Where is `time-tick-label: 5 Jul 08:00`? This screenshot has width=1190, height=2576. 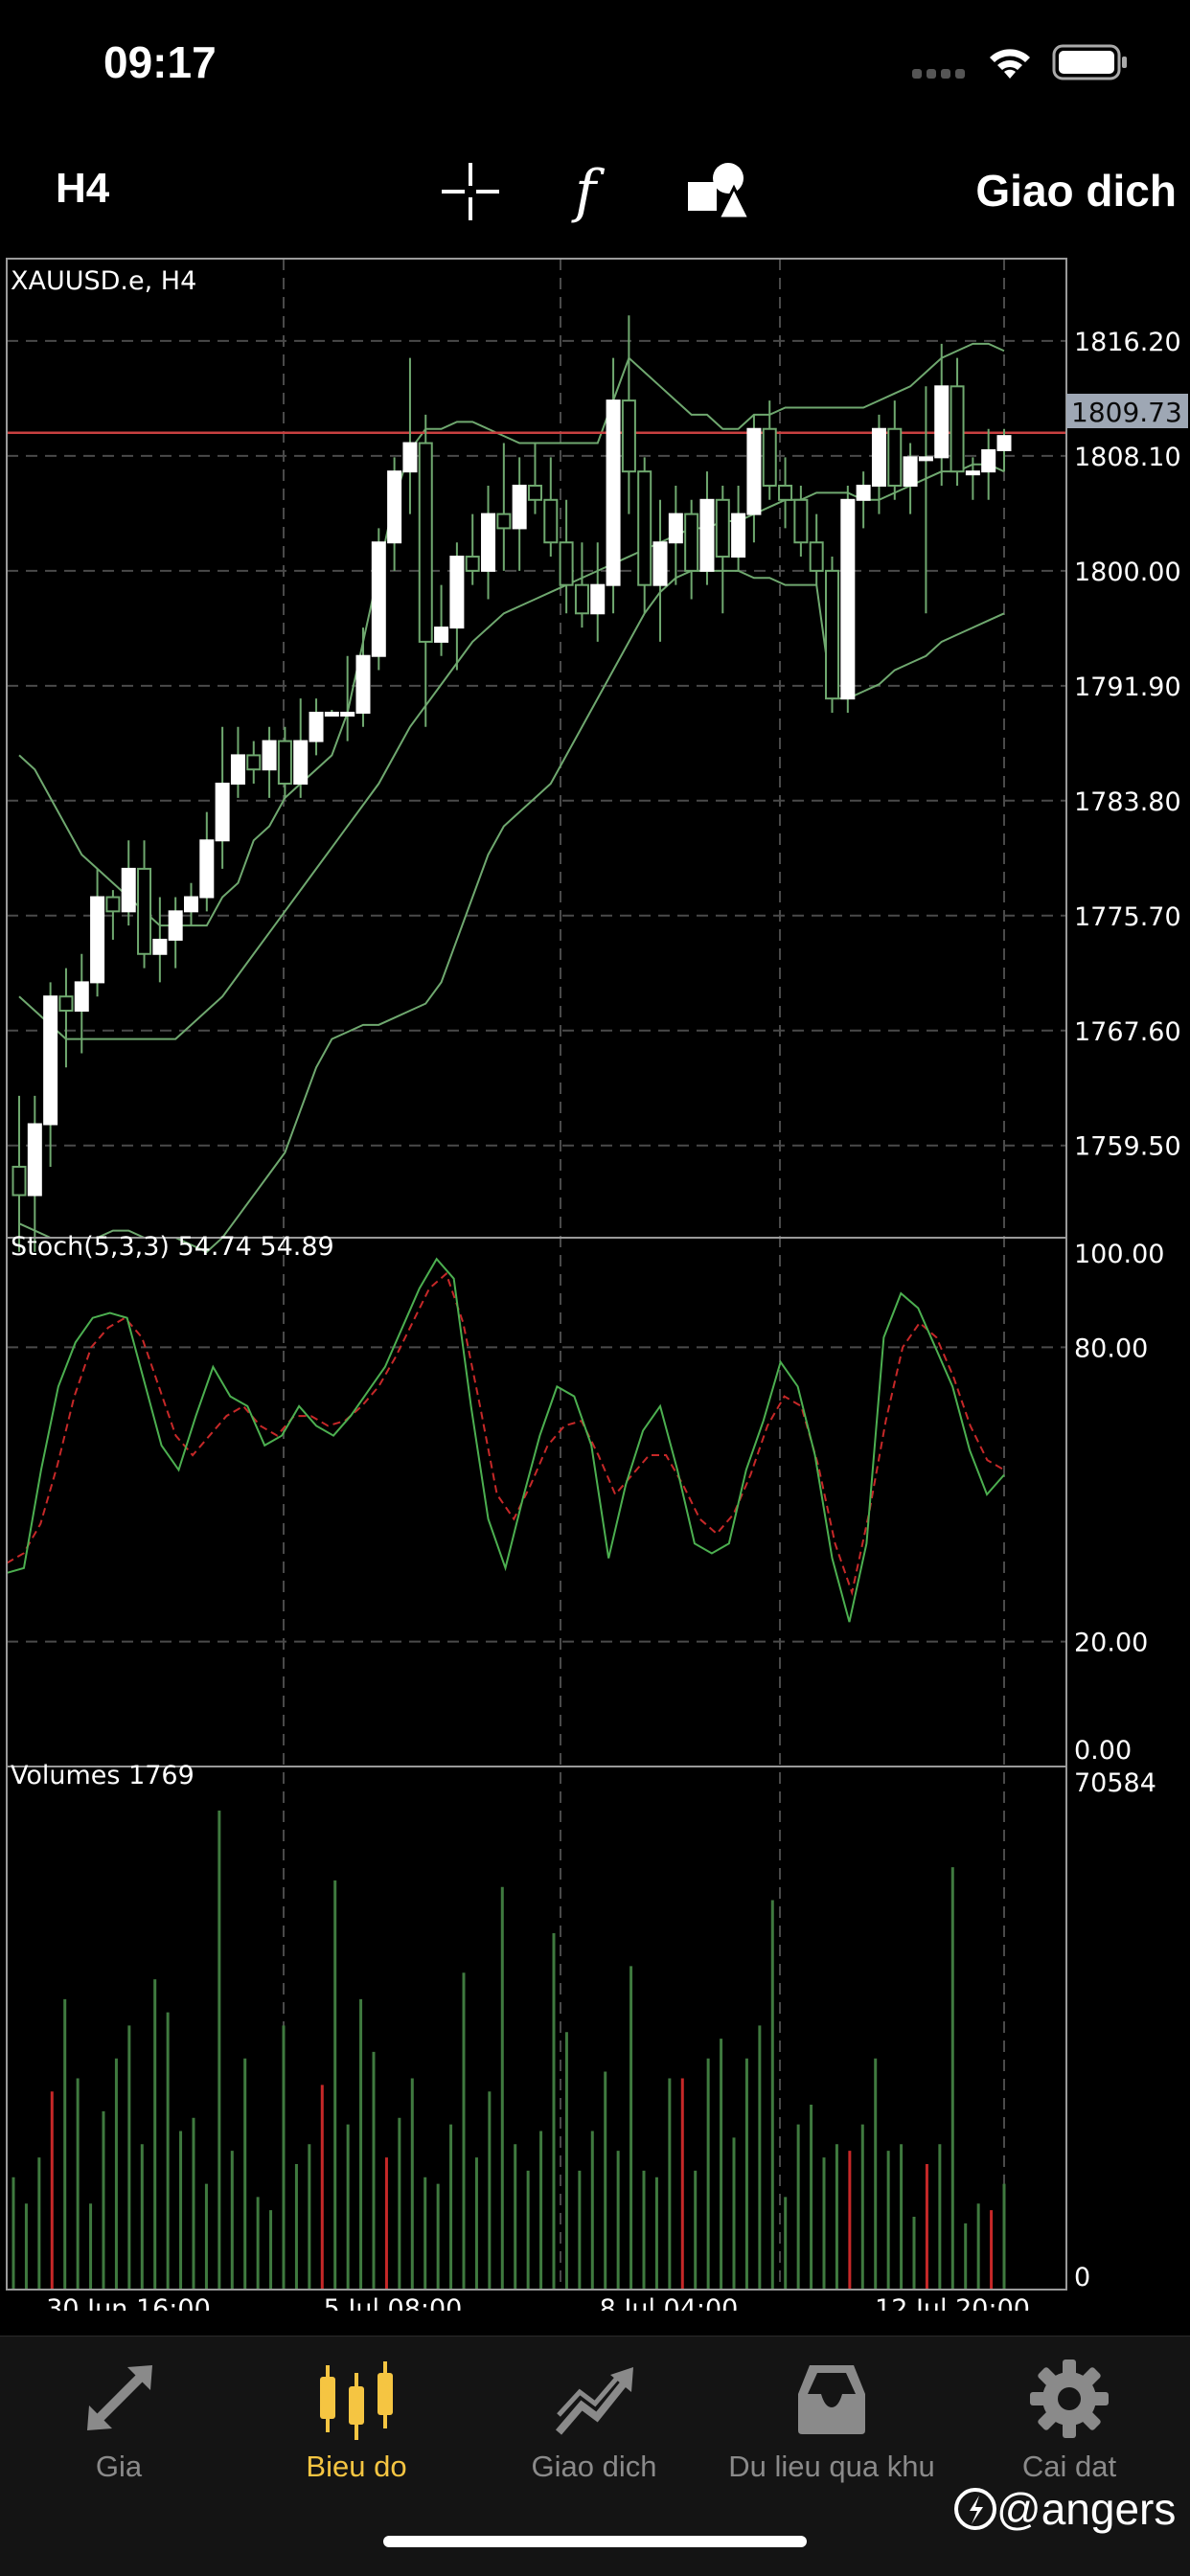
time-tick-label: 5 Jul 08:00 is located at coordinates (394, 2302).